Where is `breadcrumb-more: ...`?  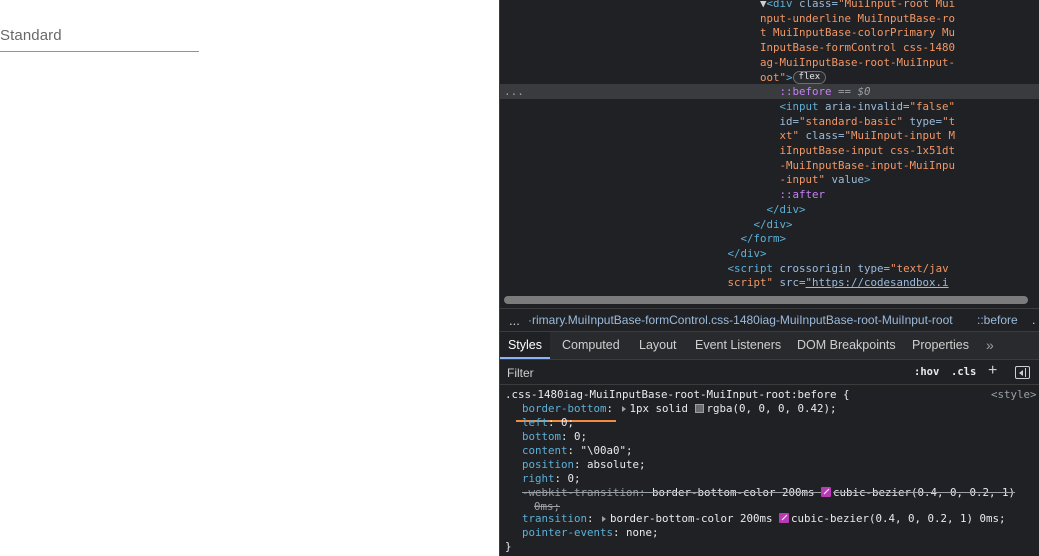
breadcrumb-more: ... is located at coordinates (514, 320).